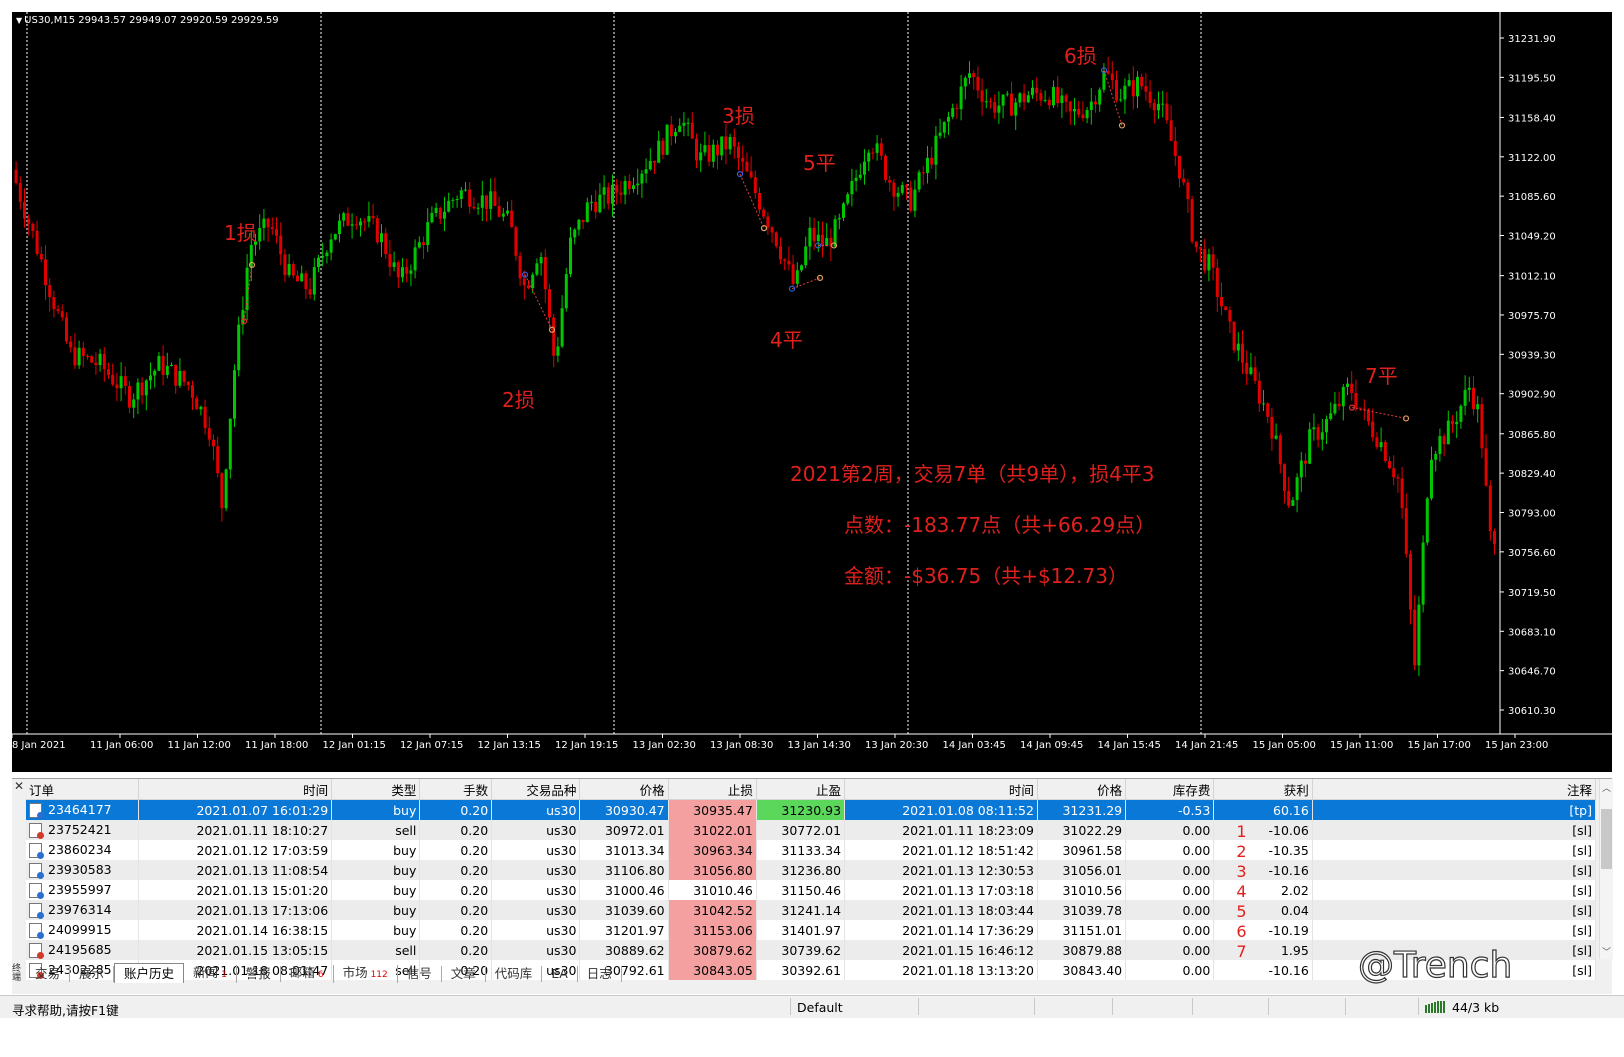  What do you see at coordinates (92, 974) in the screenshot?
I see `tab-1: 展示` at bounding box center [92, 974].